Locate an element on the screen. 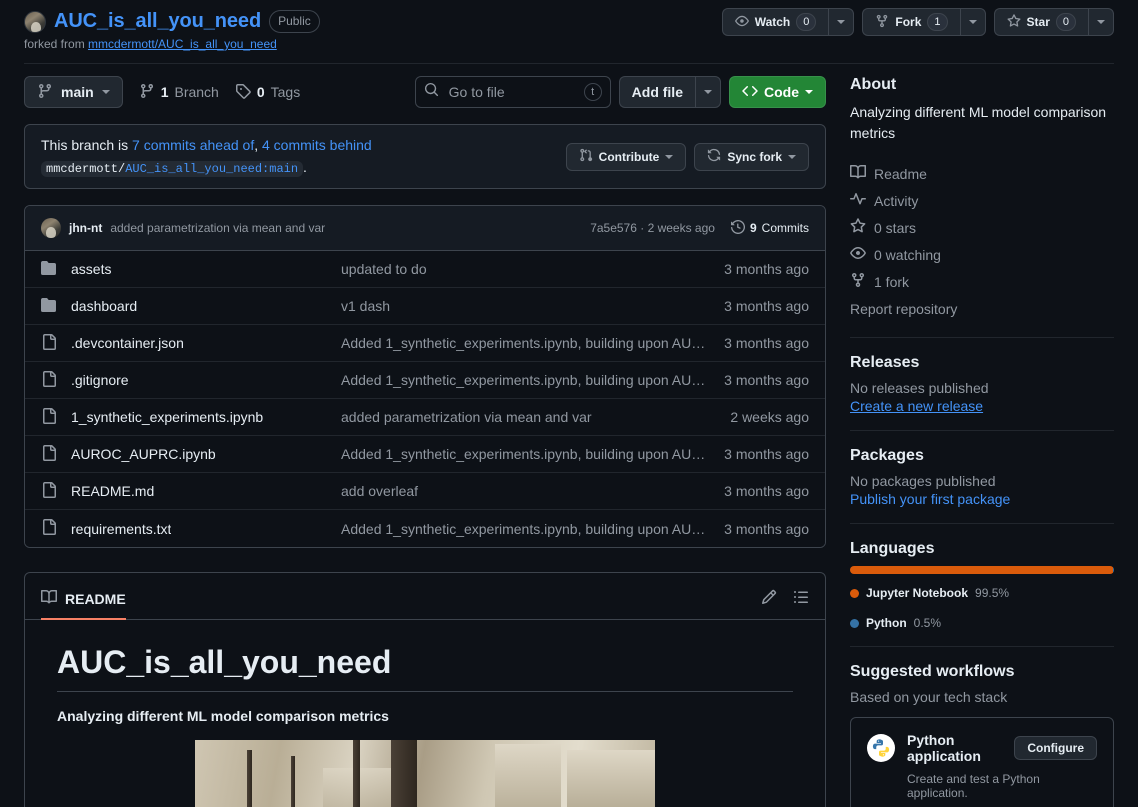  fork-status-actions: Contribute Sync fork is located at coordinates (687, 156).